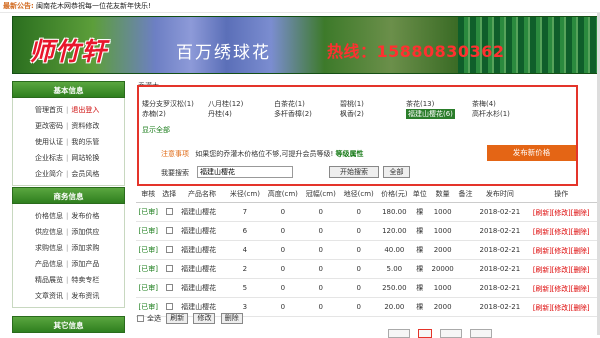 The image size is (600, 338). I want to click on sidebar-link: 添加产品, so click(85, 264).